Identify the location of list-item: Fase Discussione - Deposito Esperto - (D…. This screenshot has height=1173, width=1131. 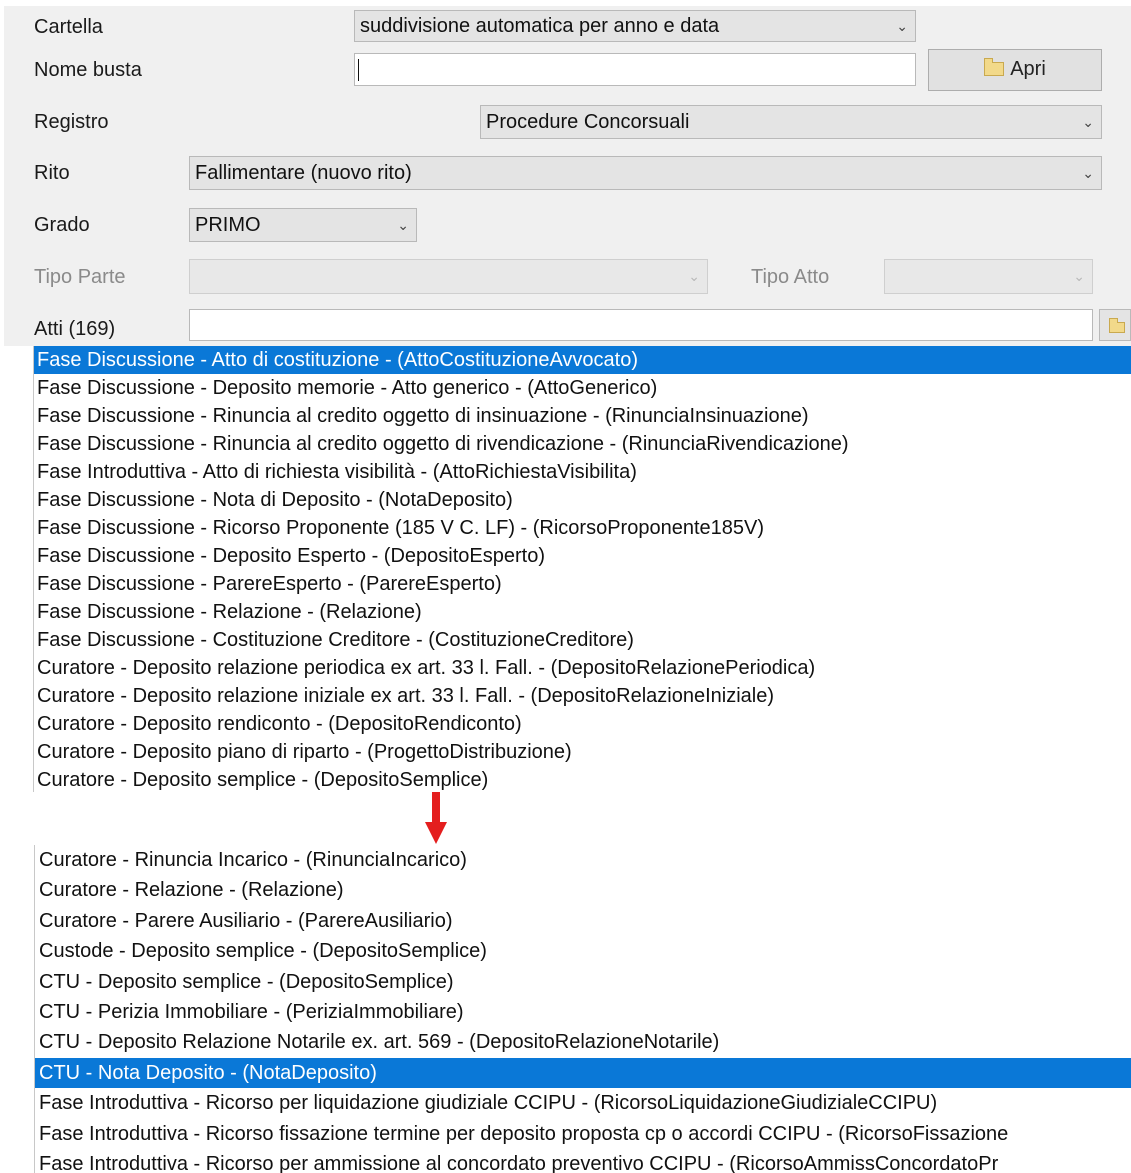
(582, 556).